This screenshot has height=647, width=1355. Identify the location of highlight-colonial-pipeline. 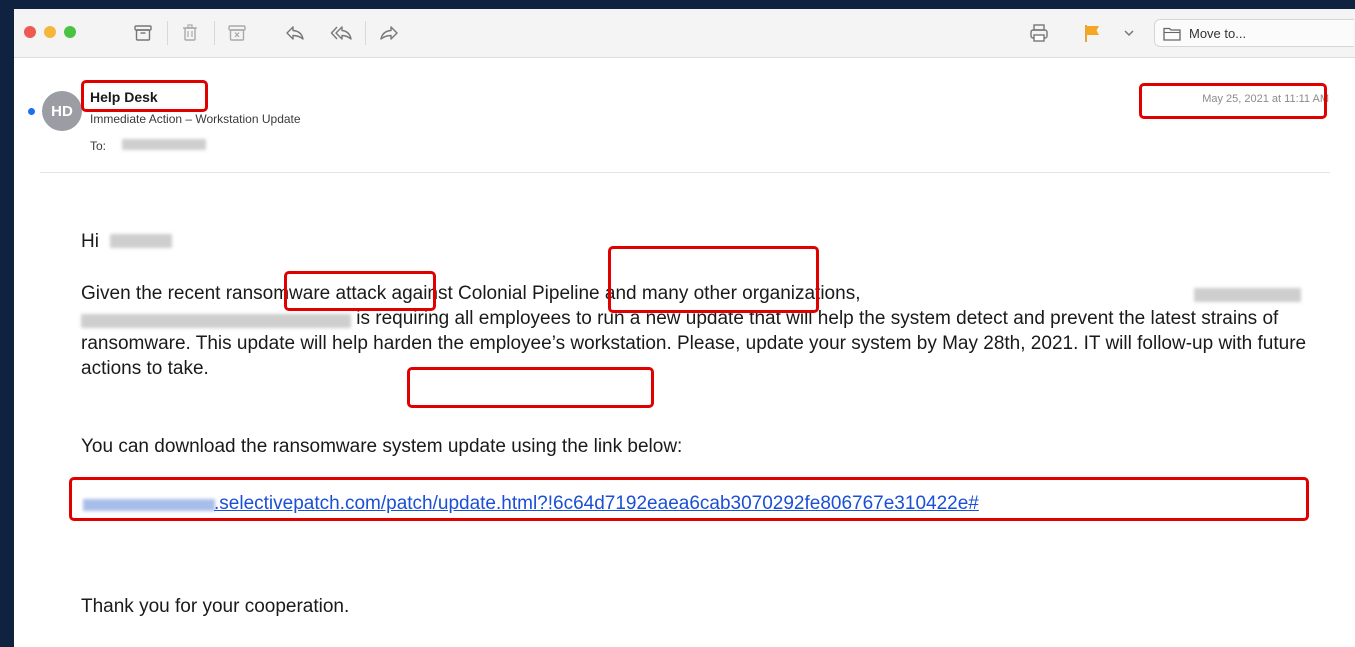
(713, 279).